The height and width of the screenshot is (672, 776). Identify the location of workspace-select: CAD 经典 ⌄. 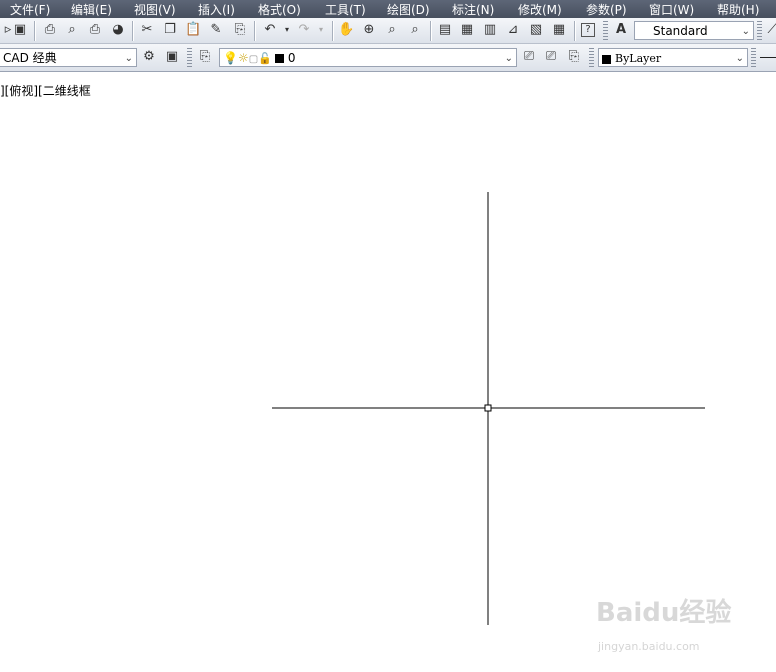
(68, 57).